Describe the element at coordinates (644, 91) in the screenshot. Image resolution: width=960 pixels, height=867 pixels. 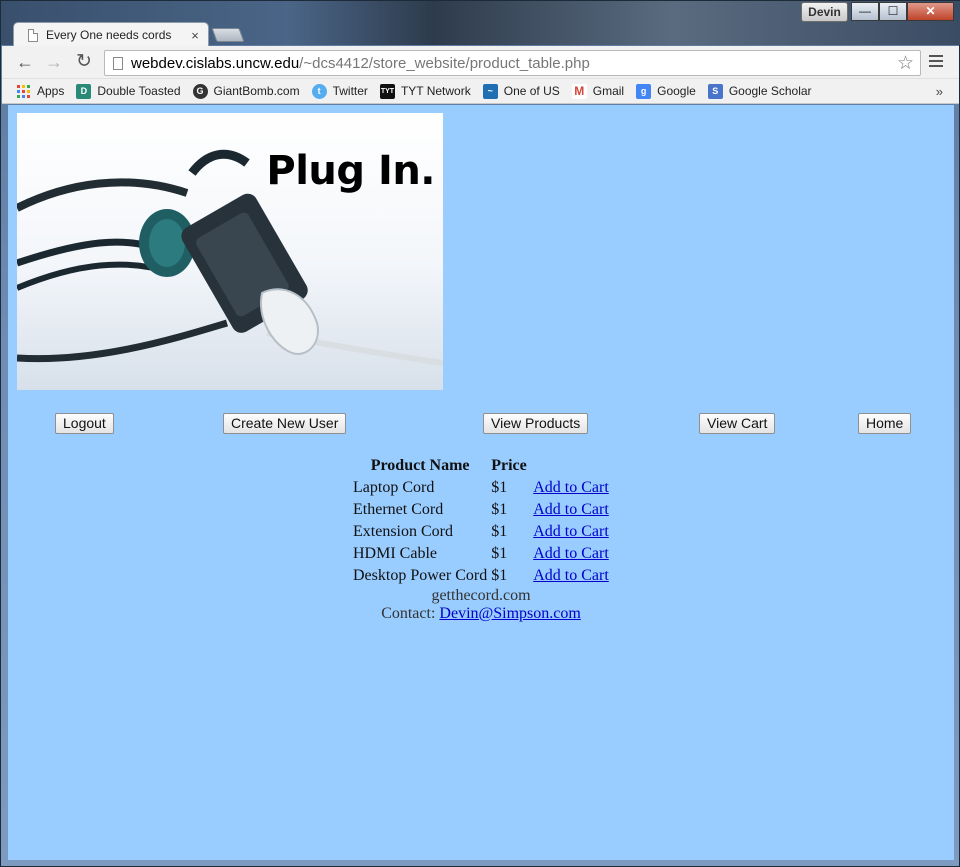
I see `google-icon: g` at that location.